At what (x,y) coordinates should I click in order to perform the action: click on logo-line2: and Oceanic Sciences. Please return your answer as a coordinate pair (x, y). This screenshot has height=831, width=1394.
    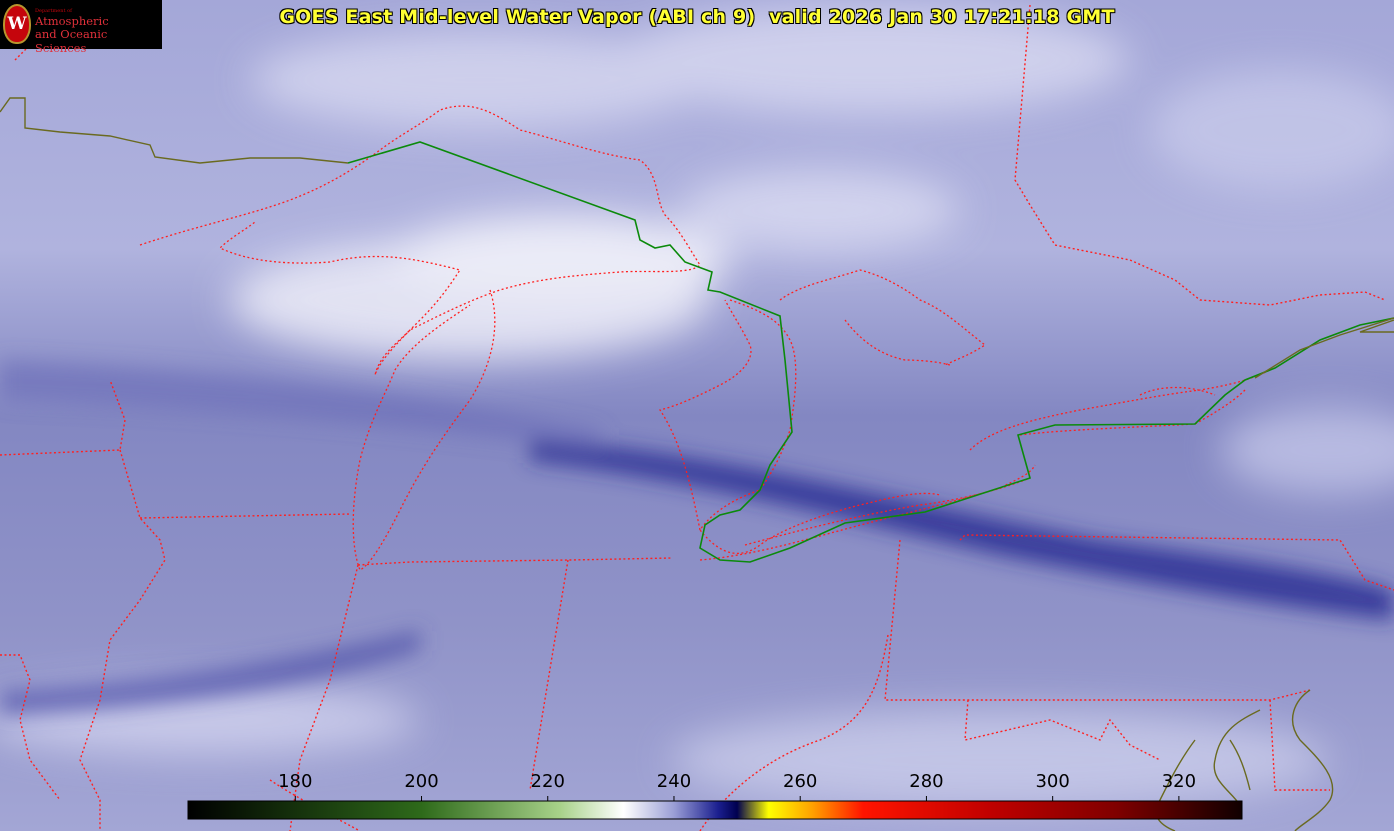
    Looking at the image, I should click on (71, 41).